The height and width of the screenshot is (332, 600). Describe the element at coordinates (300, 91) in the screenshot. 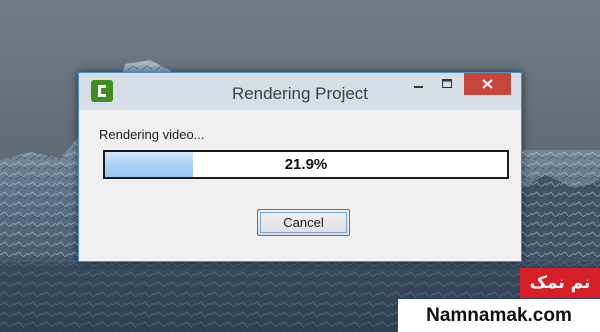

I see `title-bar: Rendering Project` at that location.